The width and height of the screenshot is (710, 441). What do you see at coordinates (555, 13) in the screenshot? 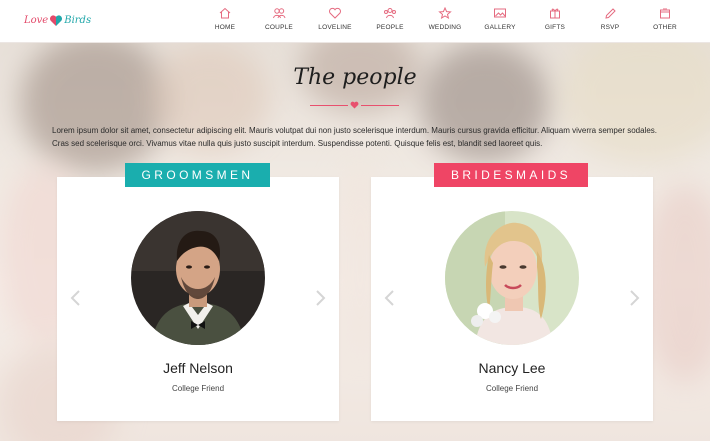
I see `gift-icon` at bounding box center [555, 13].